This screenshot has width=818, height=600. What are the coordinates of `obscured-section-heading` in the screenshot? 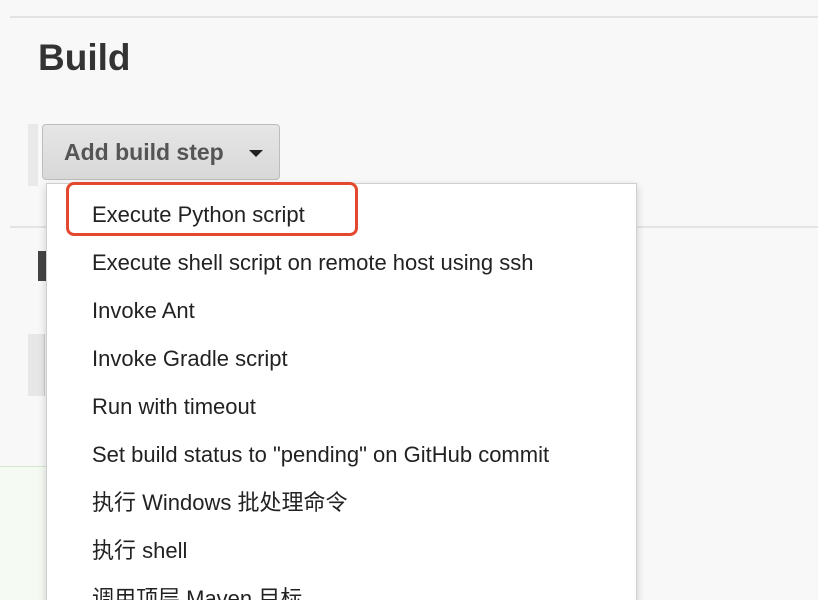 It's located at (42, 266).